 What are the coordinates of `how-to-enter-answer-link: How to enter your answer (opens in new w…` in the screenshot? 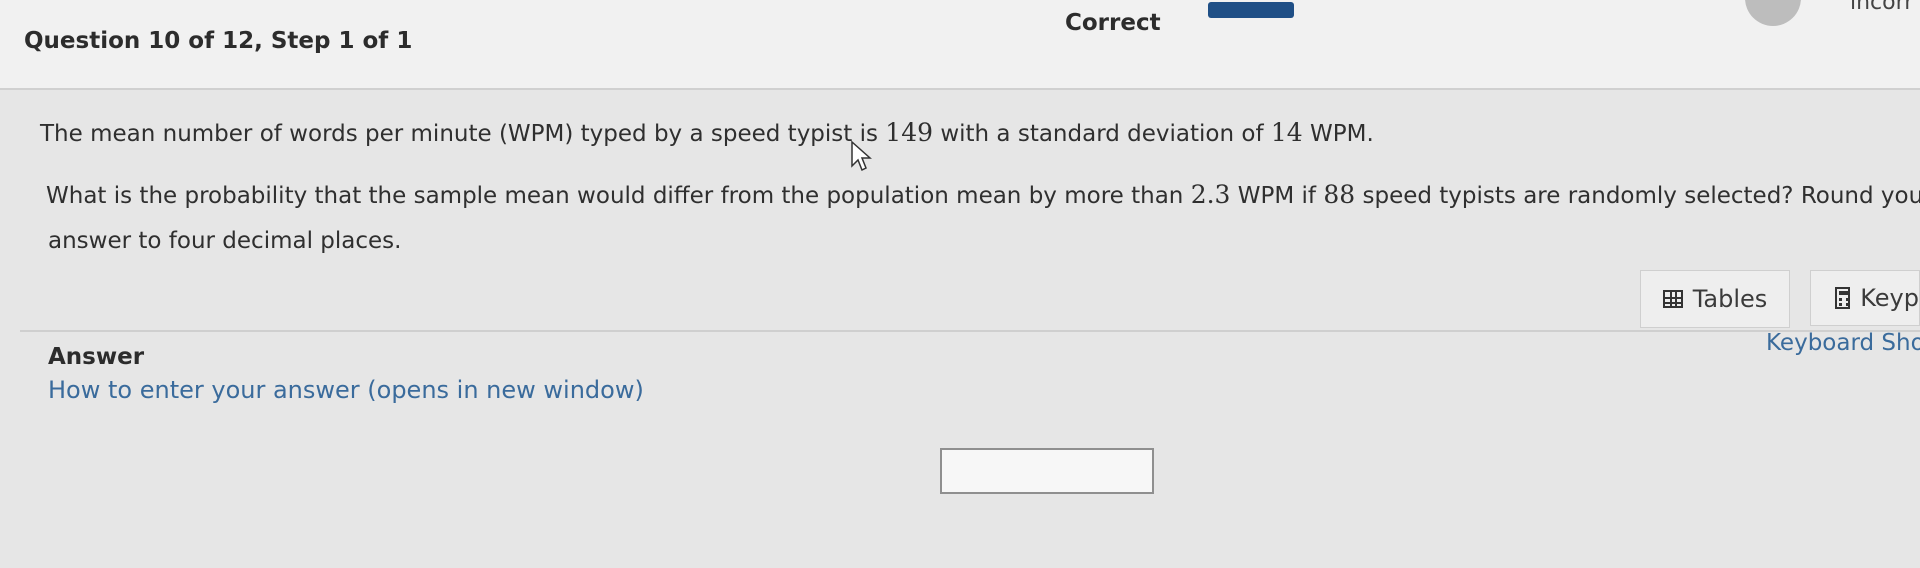 It's located at (346, 390).